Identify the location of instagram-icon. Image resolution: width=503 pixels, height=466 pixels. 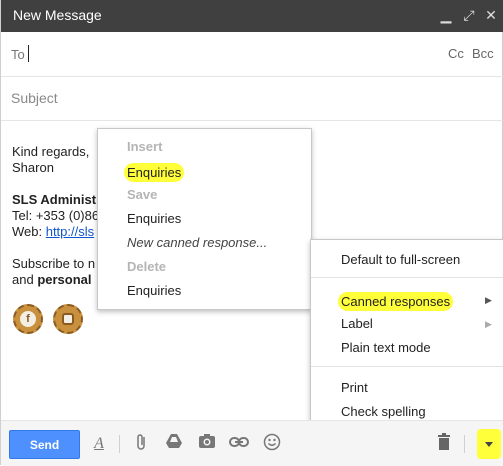
(68, 319).